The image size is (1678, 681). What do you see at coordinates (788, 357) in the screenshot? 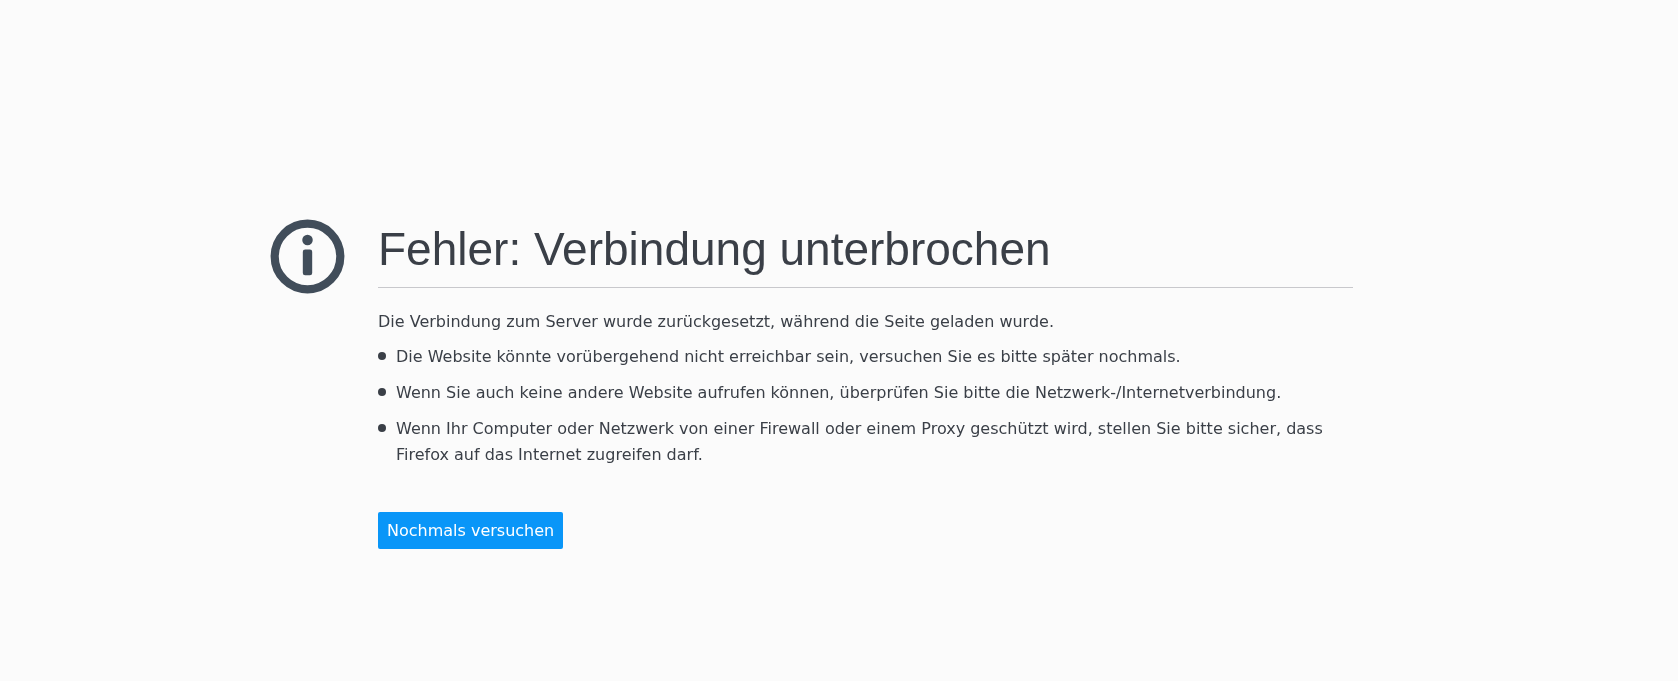
I see `hint-text: Die Website könnte vorübergehend nicht erreichbar sein, versuchen Sie es bitte später nochmals.` at bounding box center [788, 357].